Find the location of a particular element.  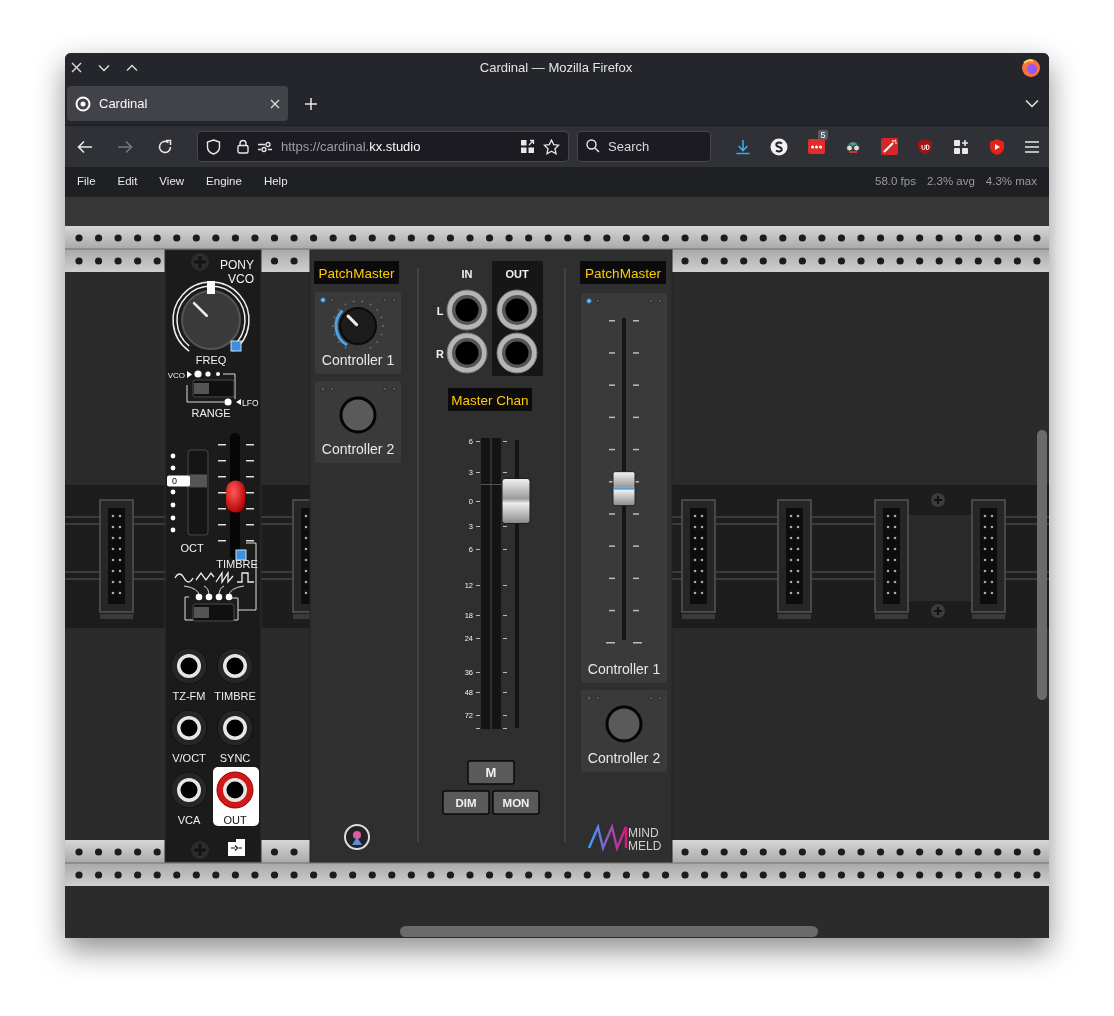

menu-item: File is located at coordinates (86, 182).